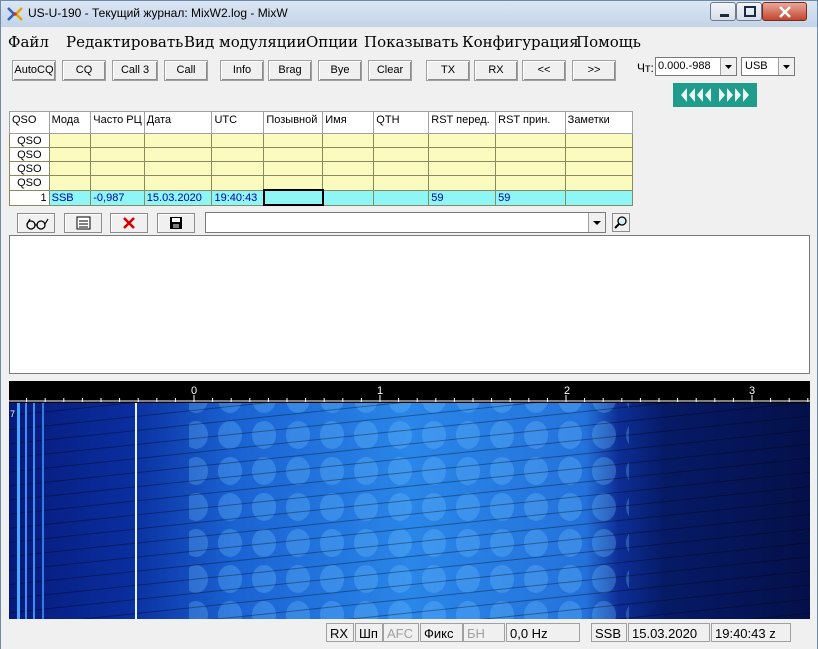  Describe the element at coordinates (599, 197) in the screenshot. I see `qso-notes` at that location.